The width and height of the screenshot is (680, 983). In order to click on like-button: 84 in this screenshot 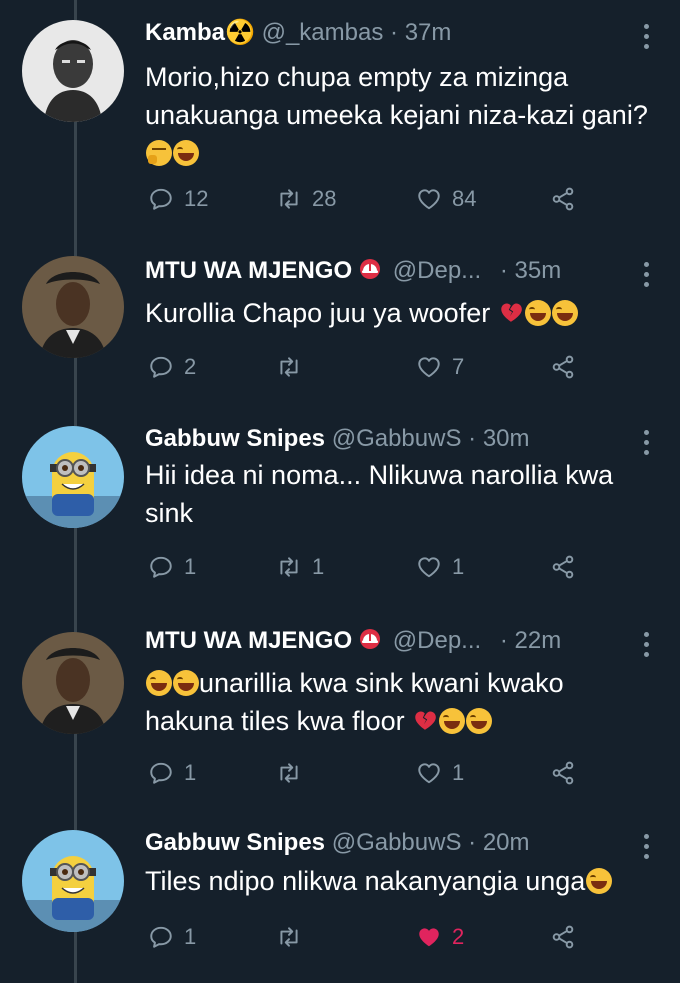, I will do `click(446, 199)`.